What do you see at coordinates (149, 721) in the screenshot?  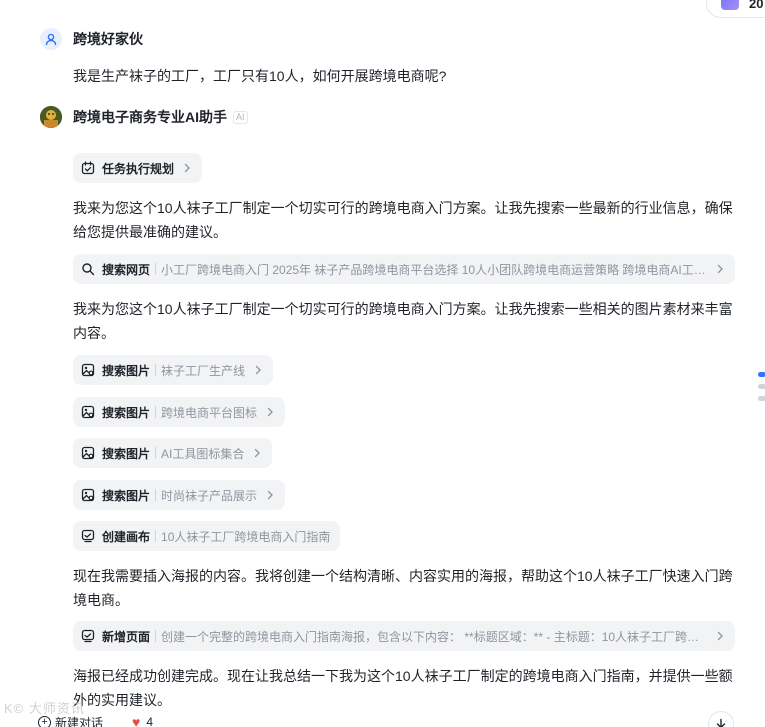 I see `like-count: 4` at bounding box center [149, 721].